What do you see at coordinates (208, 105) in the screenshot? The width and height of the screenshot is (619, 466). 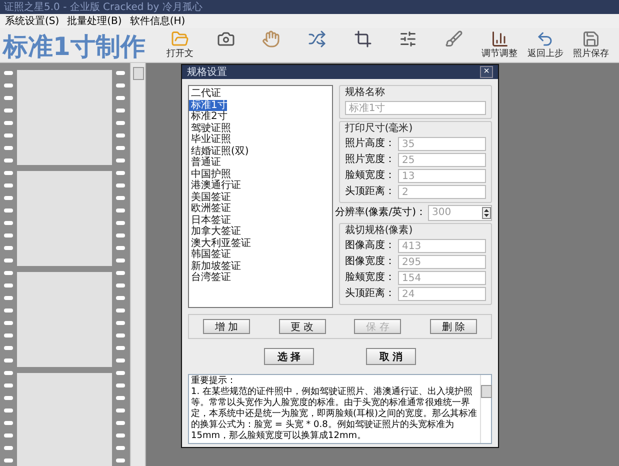 I see `list-item: 标准1寸` at bounding box center [208, 105].